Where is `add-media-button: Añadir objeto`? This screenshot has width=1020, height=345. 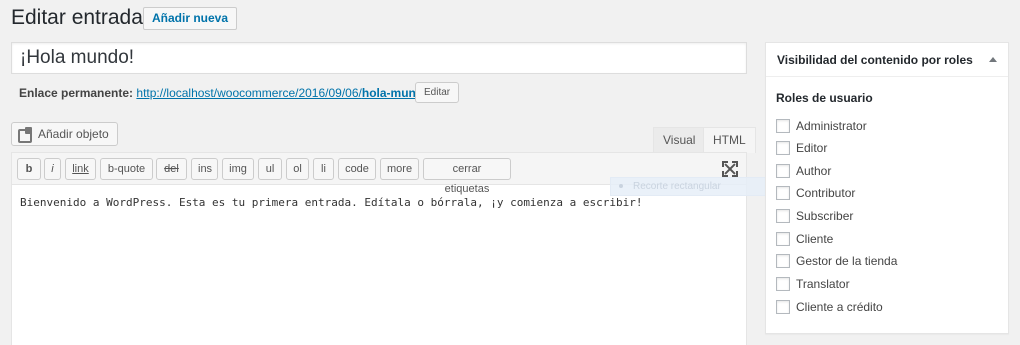
add-media-button: Añadir objeto is located at coordinates (64, 134).